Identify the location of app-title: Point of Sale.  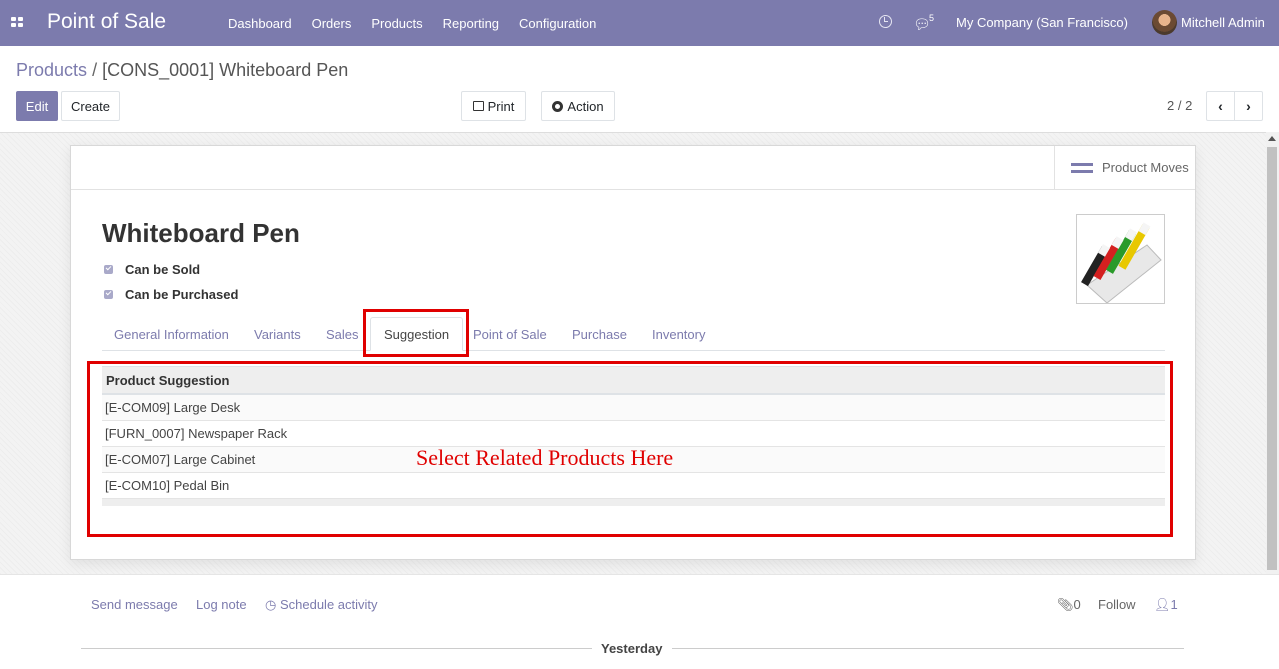
(106, 22).